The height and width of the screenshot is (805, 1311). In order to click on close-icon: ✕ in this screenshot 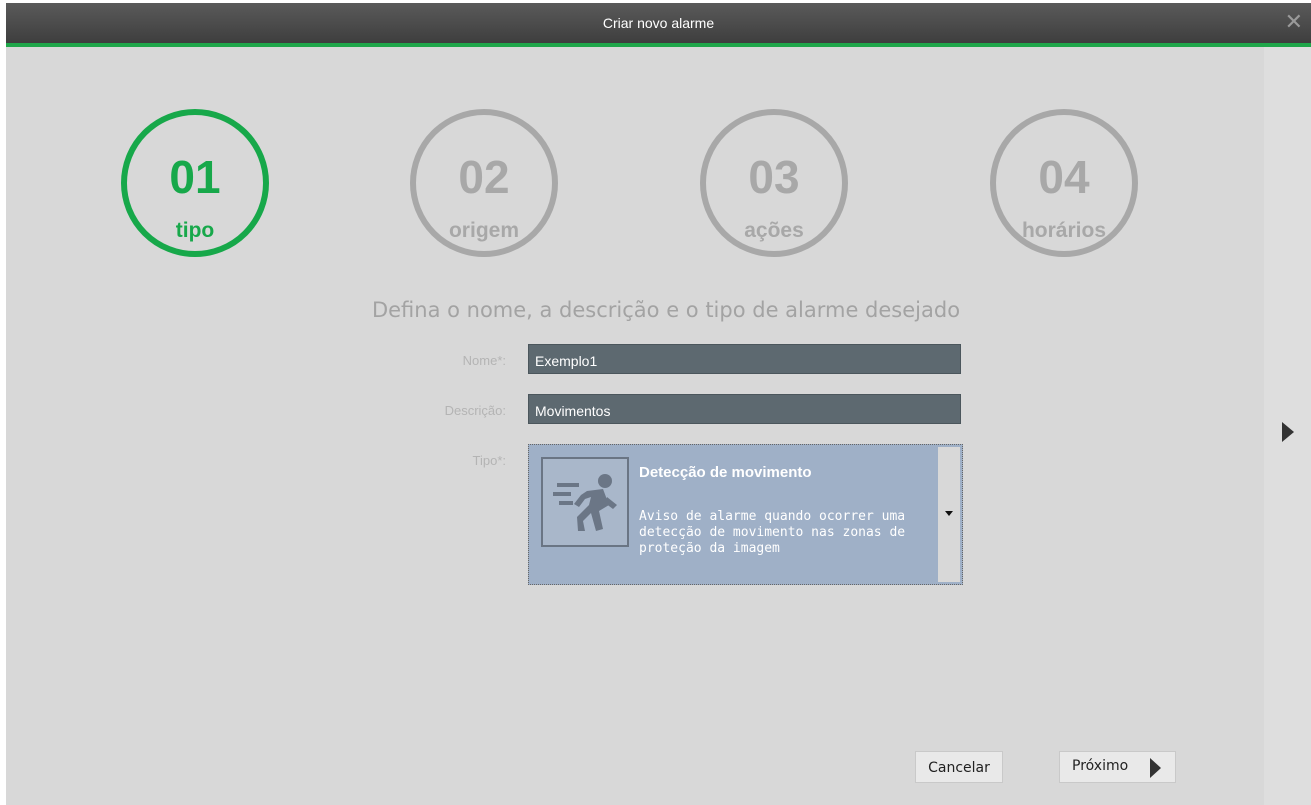, I will do `click(1294, 22)`.